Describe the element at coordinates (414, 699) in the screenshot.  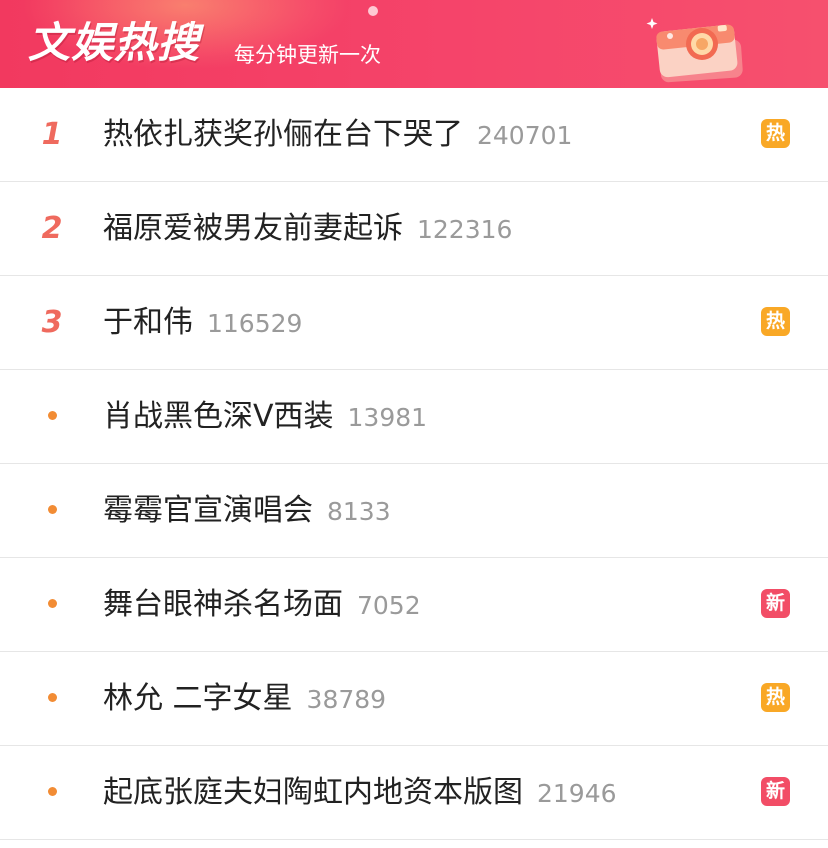
I see `list-item: 林允 二字女星 38789 热` at that location.